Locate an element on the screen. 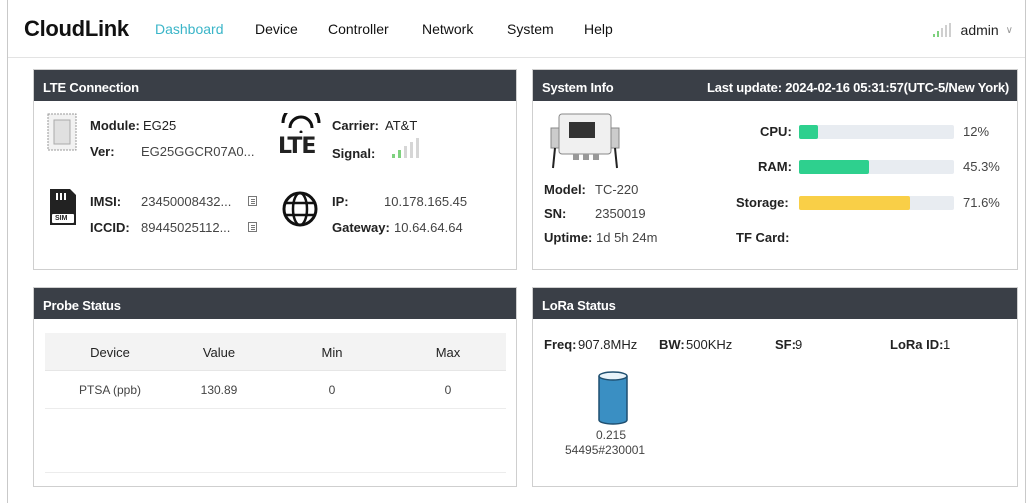 The width and height of the screenshot is (1032, 503). cpu-label: CPU: is located at coordinates (776, 131).